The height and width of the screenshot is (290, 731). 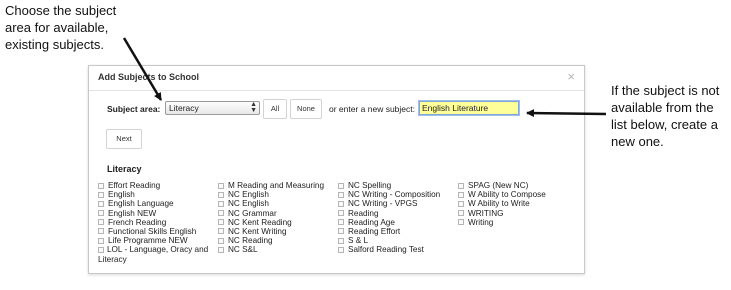 I want to click on subject-checkbox-item: W Ability to Compose, so click(x=518, y=194).